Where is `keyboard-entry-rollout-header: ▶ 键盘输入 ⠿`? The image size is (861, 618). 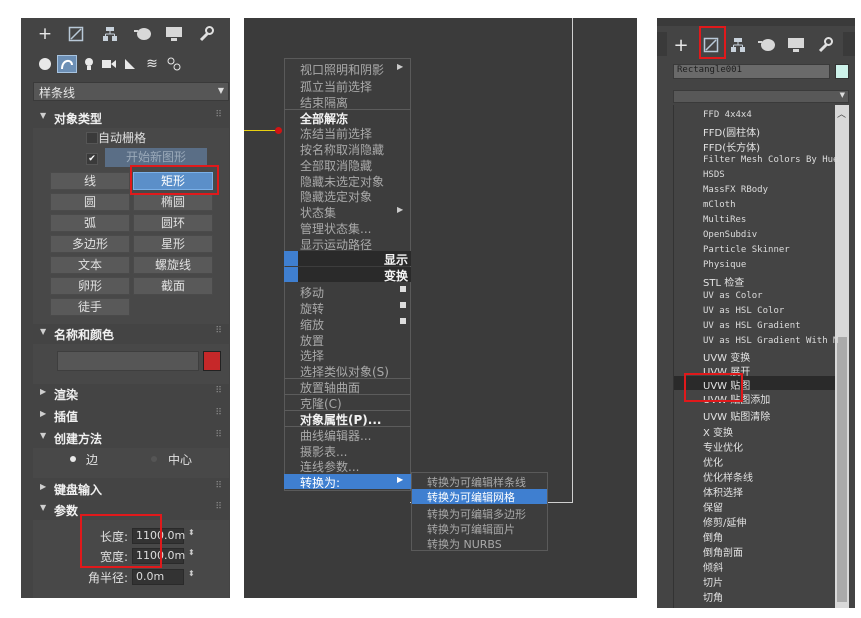
keyboard-entry-rollout-header: ▶ 键盘输入 ⠿ is located at coordinates (131, 489).